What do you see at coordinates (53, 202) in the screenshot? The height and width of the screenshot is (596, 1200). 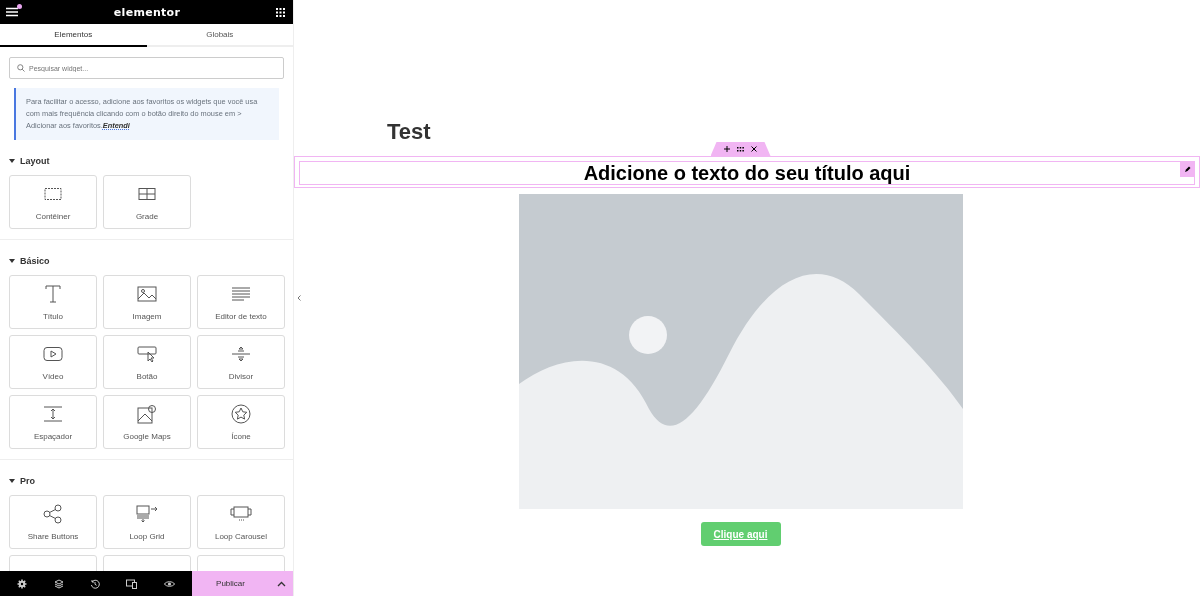 I see `widget-card: Contêiner` at bounding box center [53, 202].